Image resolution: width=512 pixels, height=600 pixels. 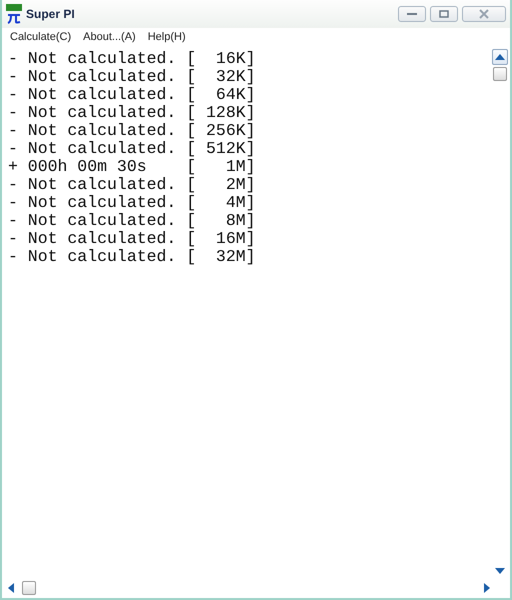 I want to click on scroll-down-icon, so click(x=500, y=571).